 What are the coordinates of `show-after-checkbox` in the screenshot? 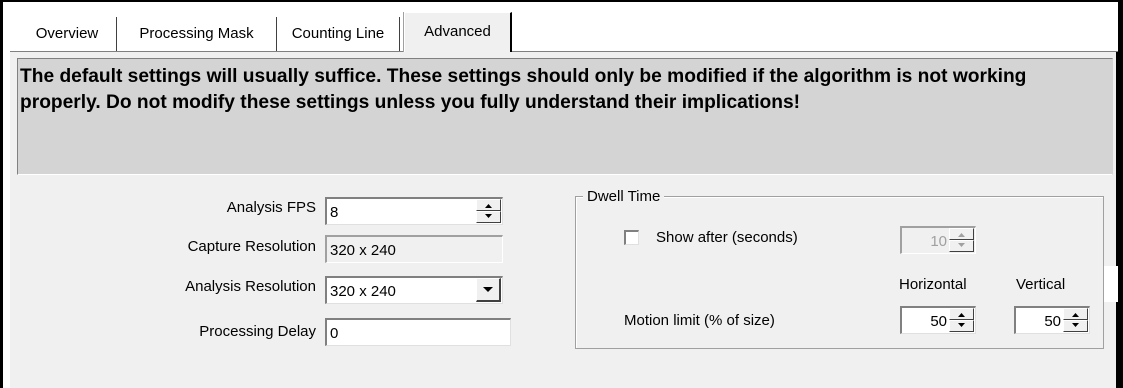 It's located at (631, 237).